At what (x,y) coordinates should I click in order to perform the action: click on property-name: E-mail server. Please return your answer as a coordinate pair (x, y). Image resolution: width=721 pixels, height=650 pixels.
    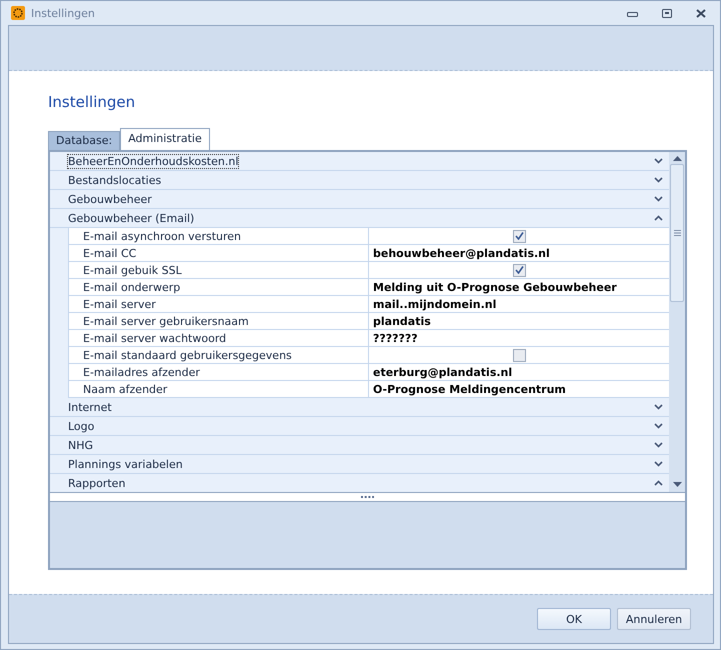
    Looking at the image, I should click on (218, 304).